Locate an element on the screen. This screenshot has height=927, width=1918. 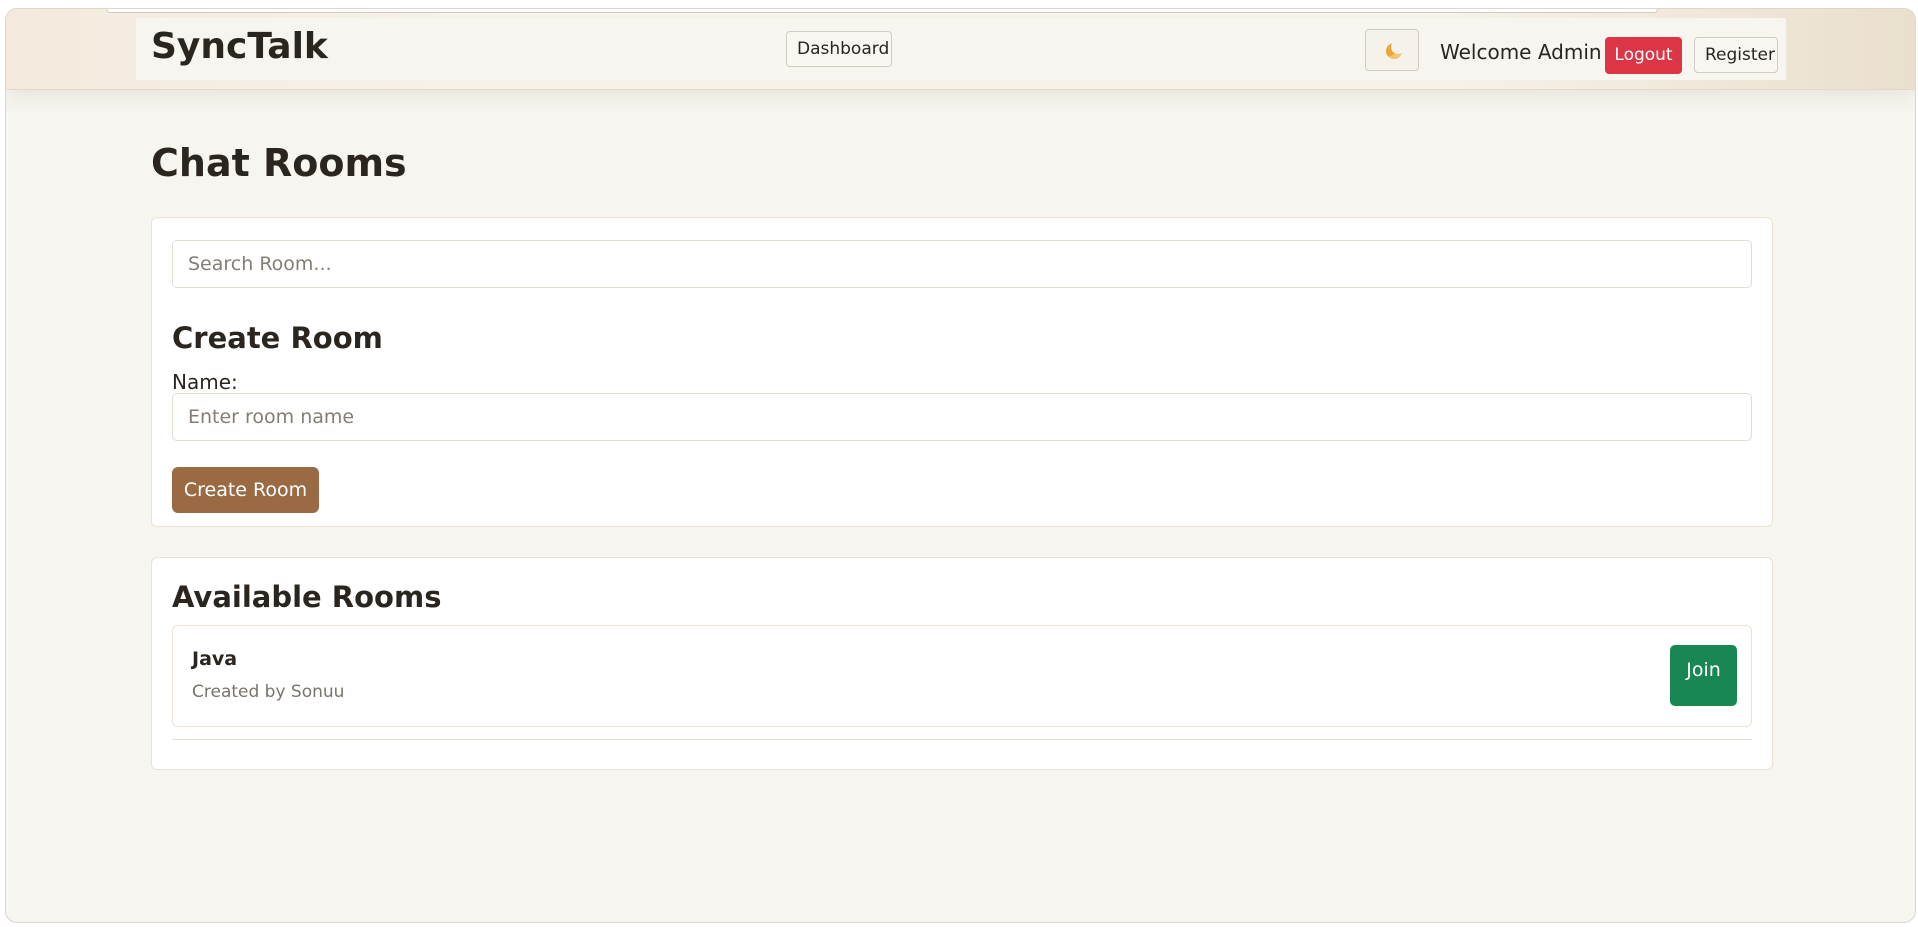
page-title: Chat Rooms is located at coordinates (279, 163).